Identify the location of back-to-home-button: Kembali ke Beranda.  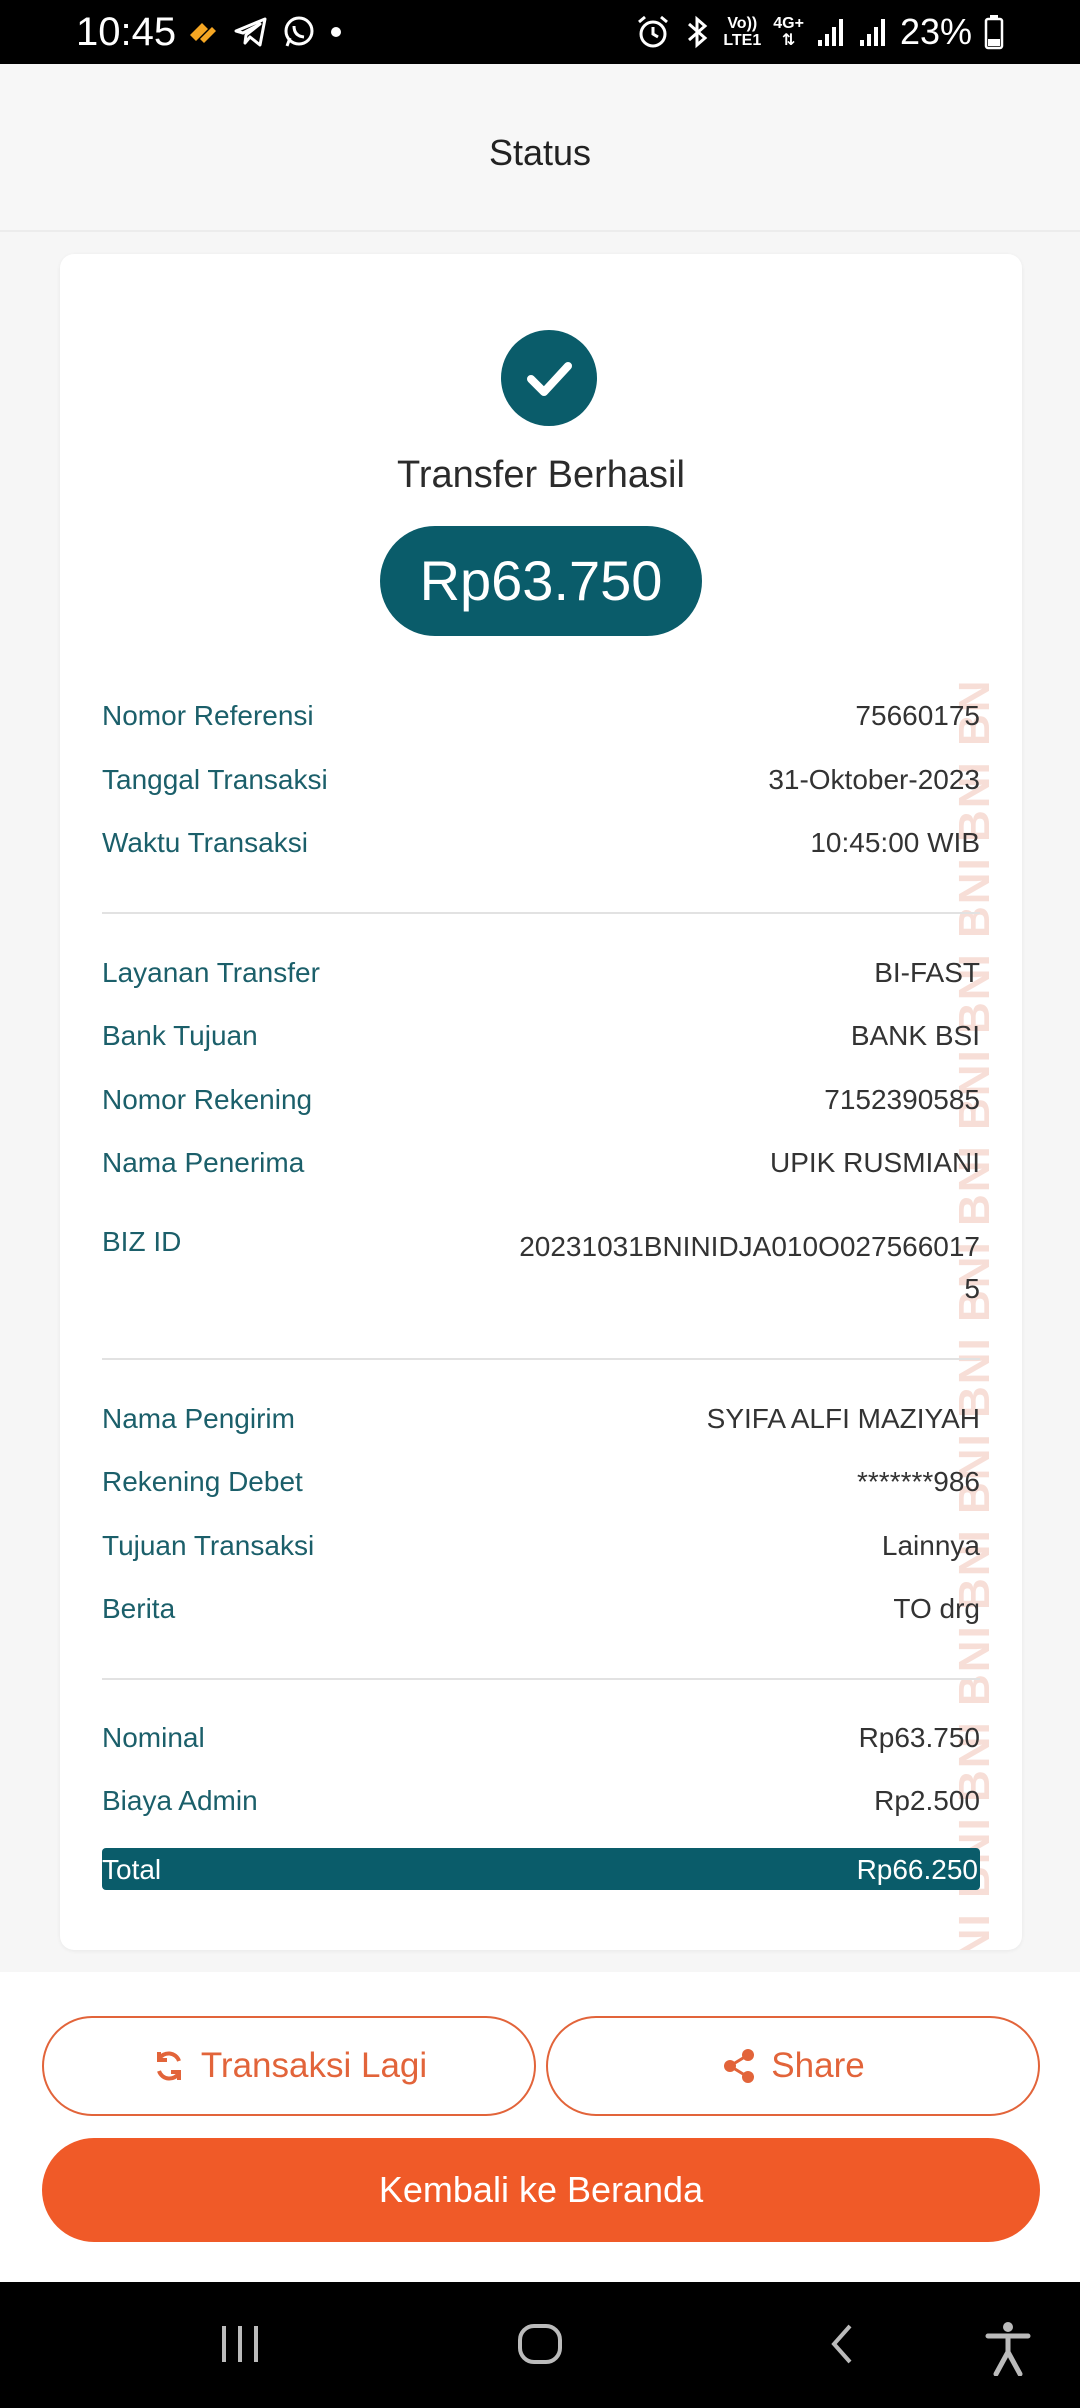
(541, 2190).